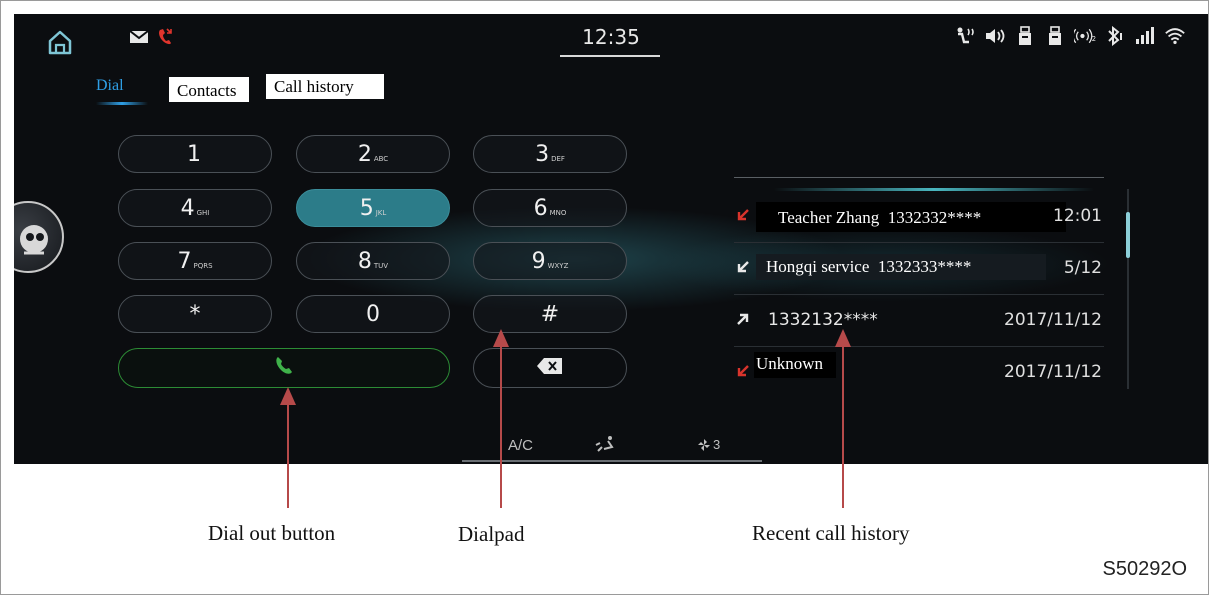 Image resolution: width=1209 pixels, height=595 pixels. I want to click on dialpad-key-9: 9 WXYZ, so click(550, 261).